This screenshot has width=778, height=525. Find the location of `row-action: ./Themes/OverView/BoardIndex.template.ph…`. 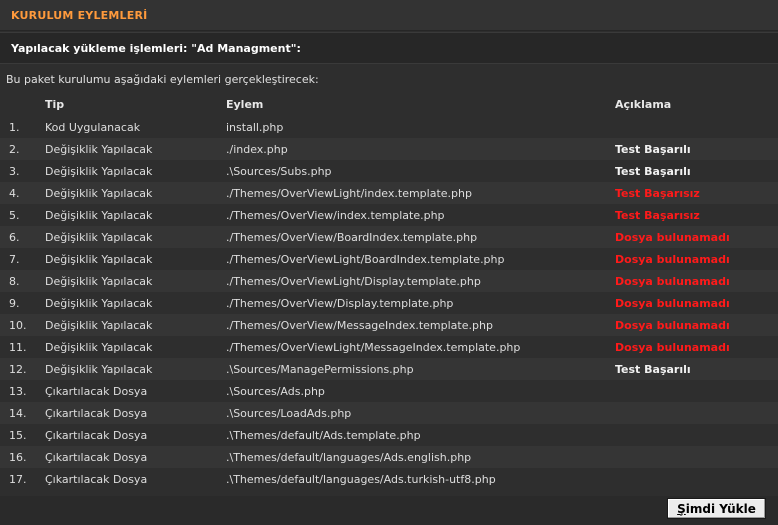

row-action: ./Themes/OverView/BoardIndex.template.ph… is located at coordinates (352, 237).